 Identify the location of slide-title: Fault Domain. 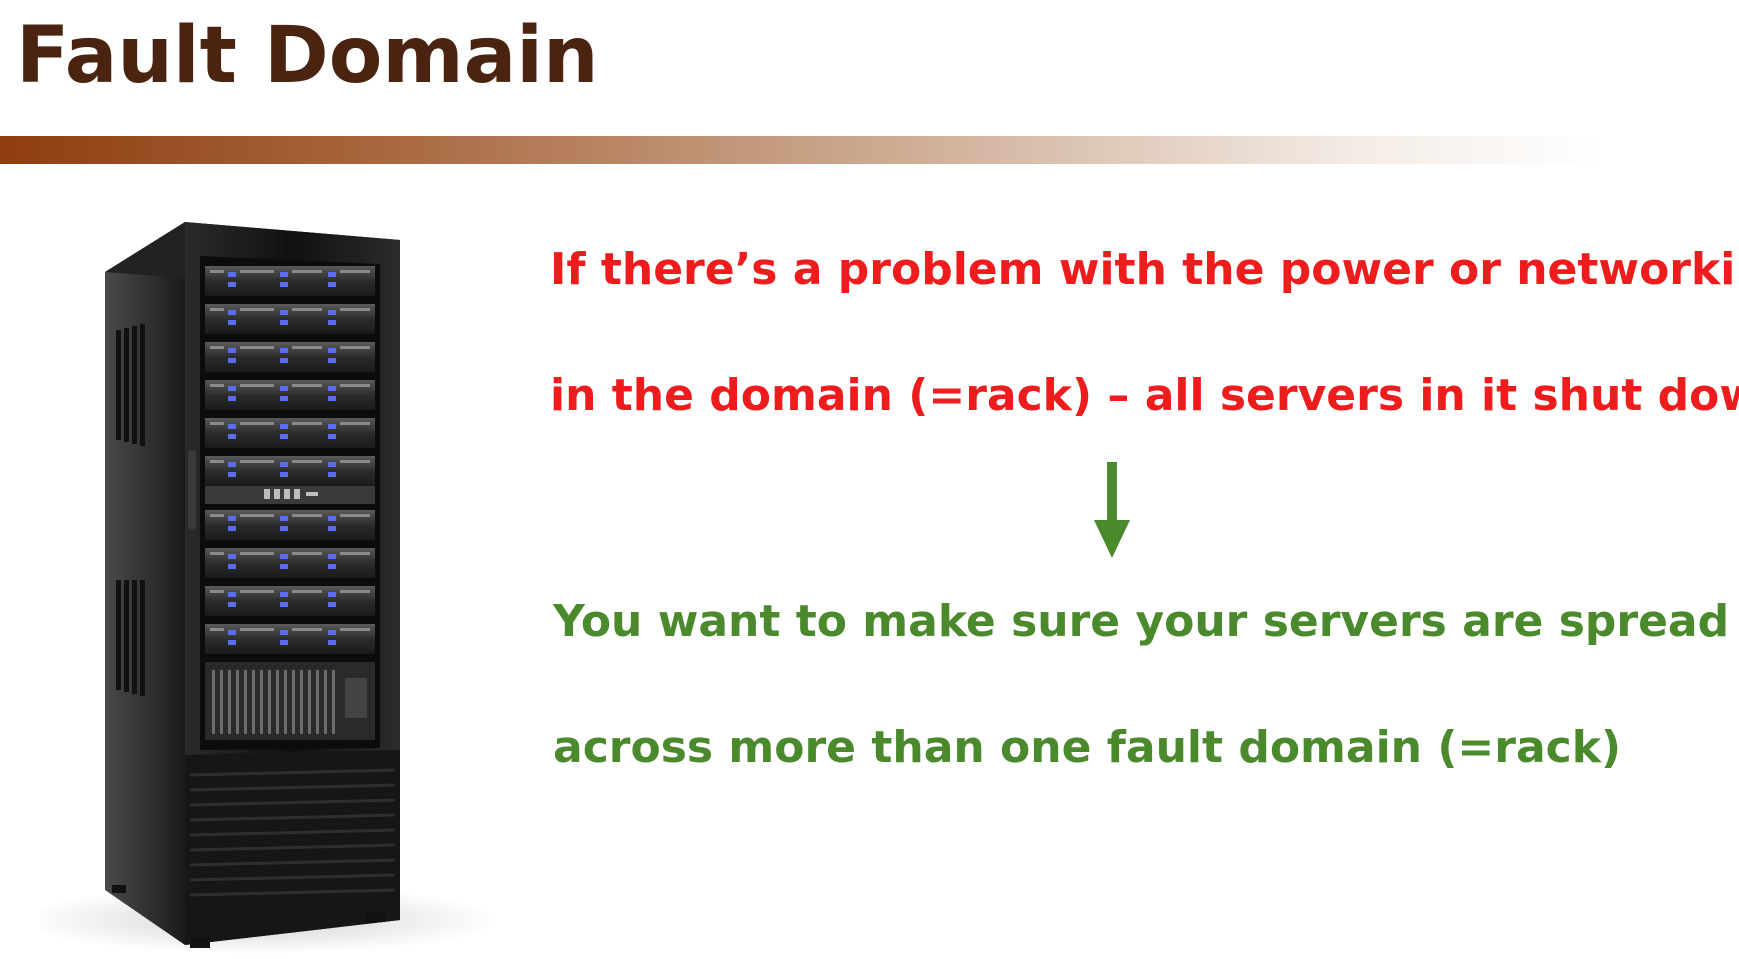
(307, 56).